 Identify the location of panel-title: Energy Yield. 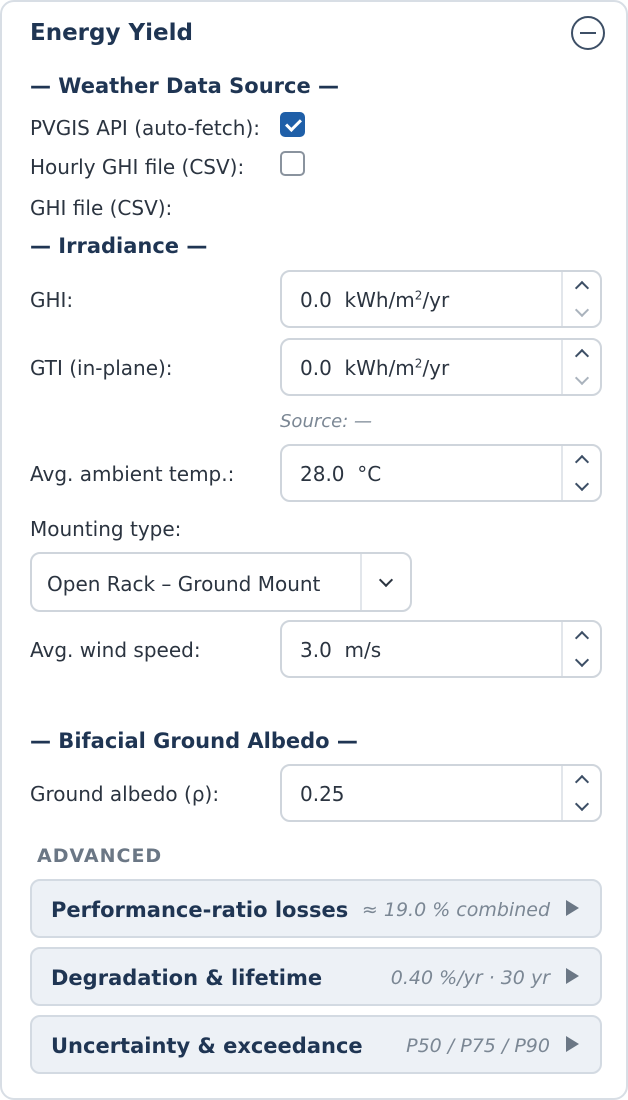
(111, 33).